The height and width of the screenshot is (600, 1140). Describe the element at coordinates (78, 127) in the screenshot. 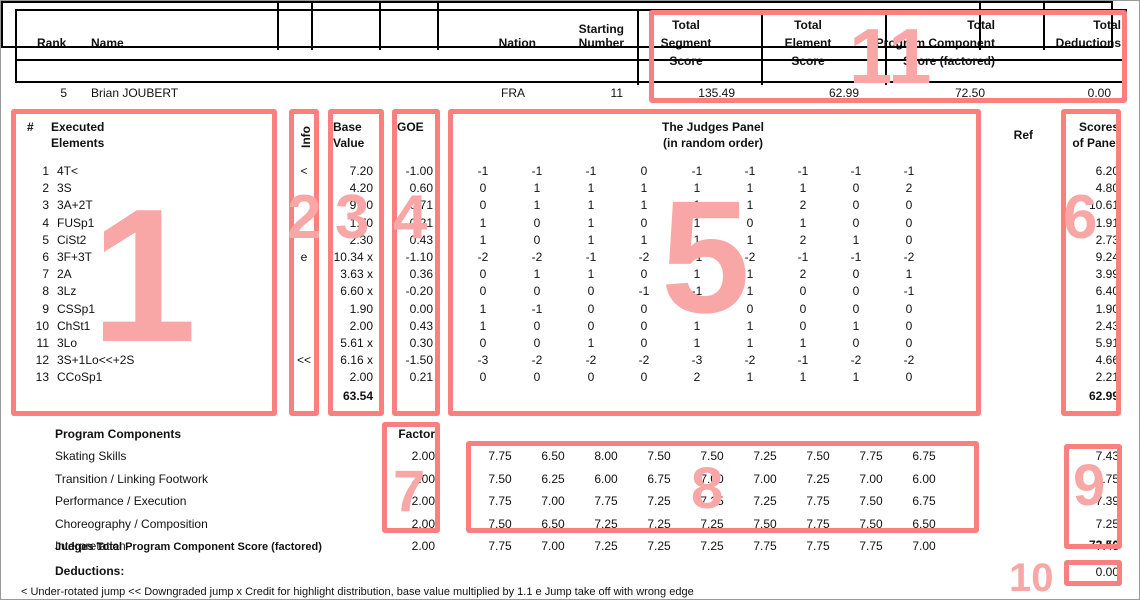

I see `elements-header-executed-line1: Executed` at that location.